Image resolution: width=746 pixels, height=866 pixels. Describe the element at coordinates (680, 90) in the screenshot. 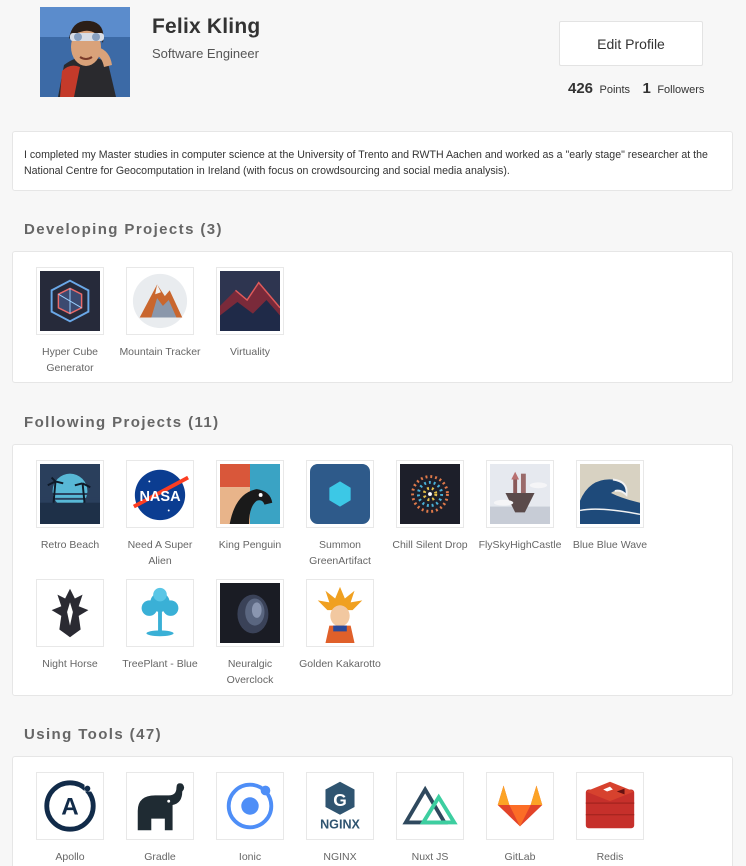

I see `followers-label: Followers` at that location.